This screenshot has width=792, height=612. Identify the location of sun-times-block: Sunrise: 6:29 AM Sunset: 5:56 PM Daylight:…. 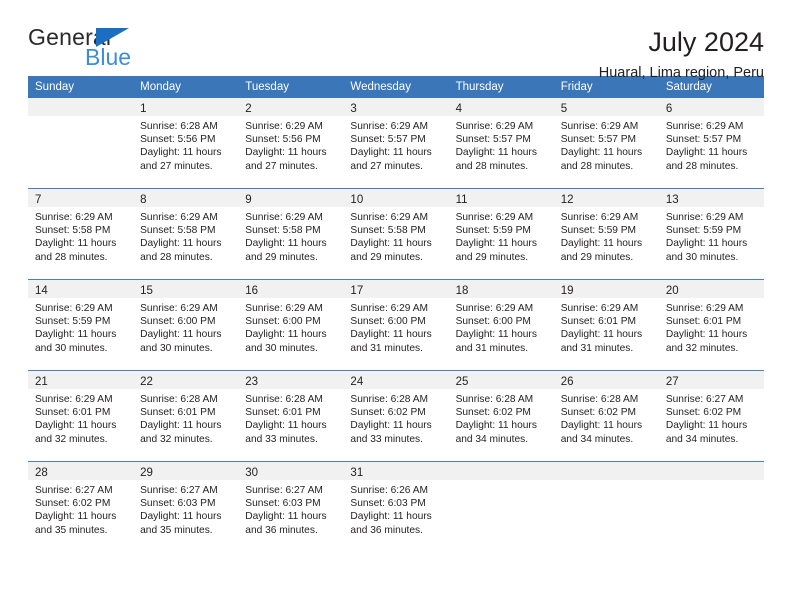
(290, 144).